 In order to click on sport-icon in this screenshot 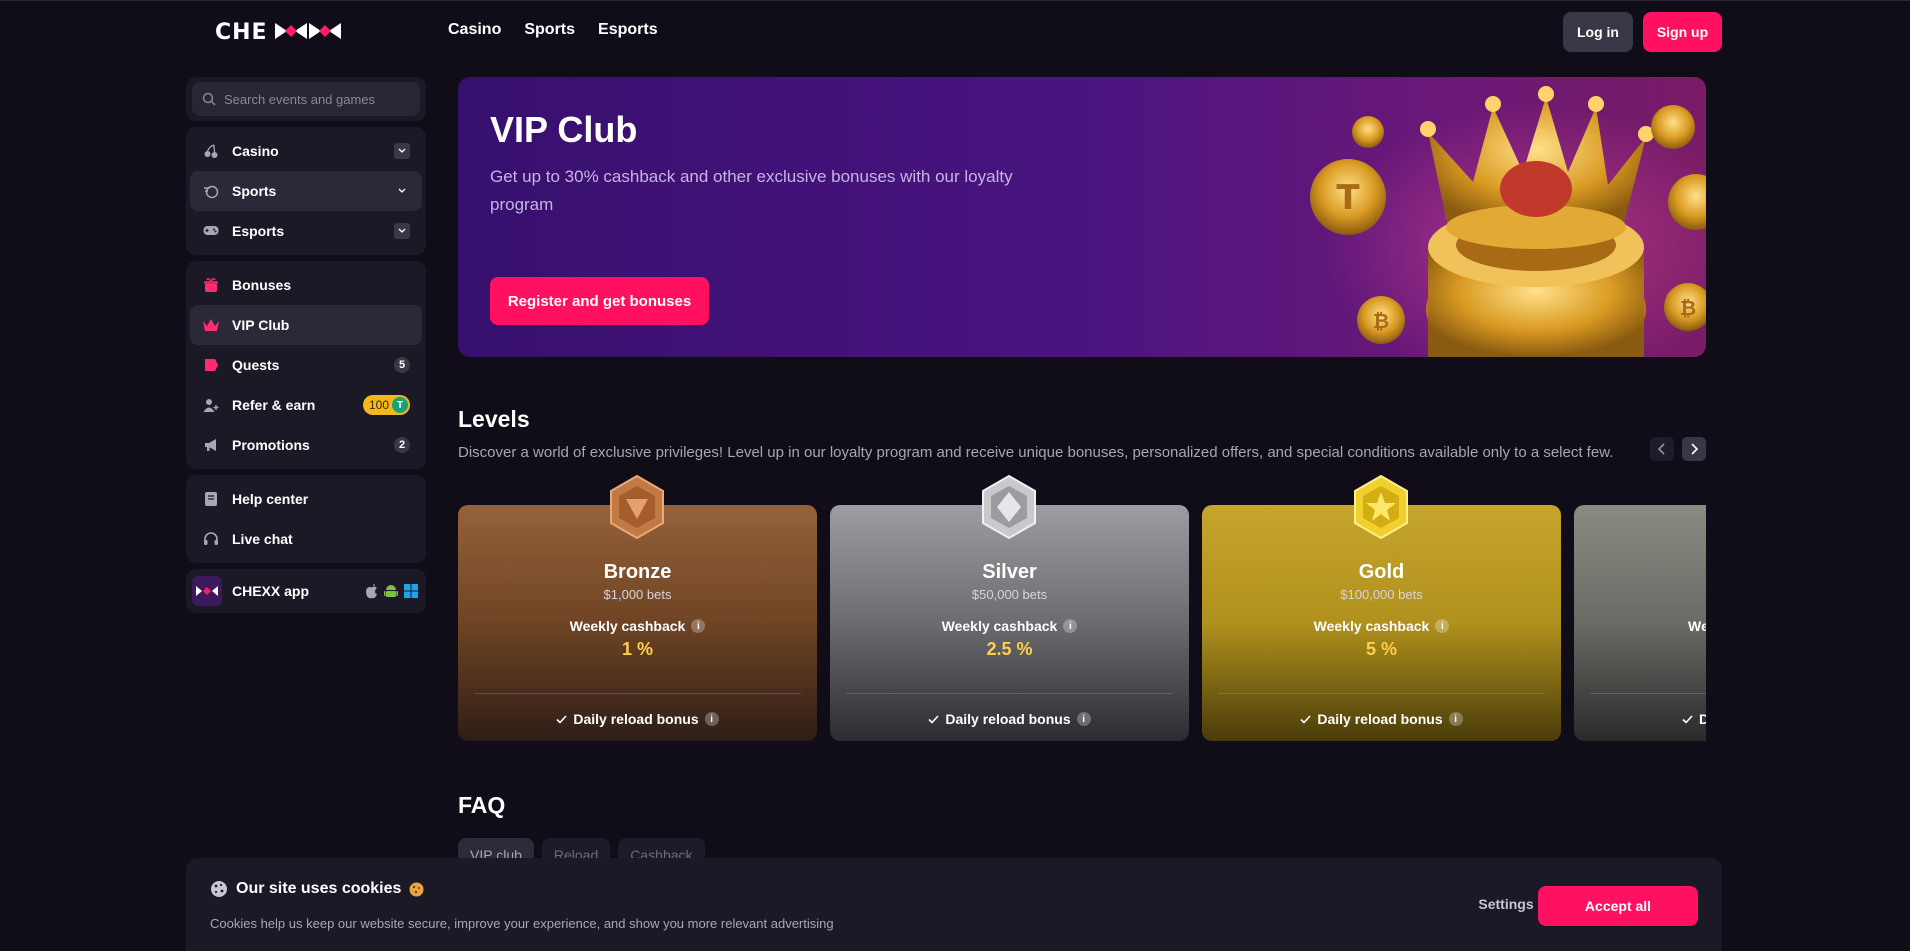, I will do `click(211, 191)`.